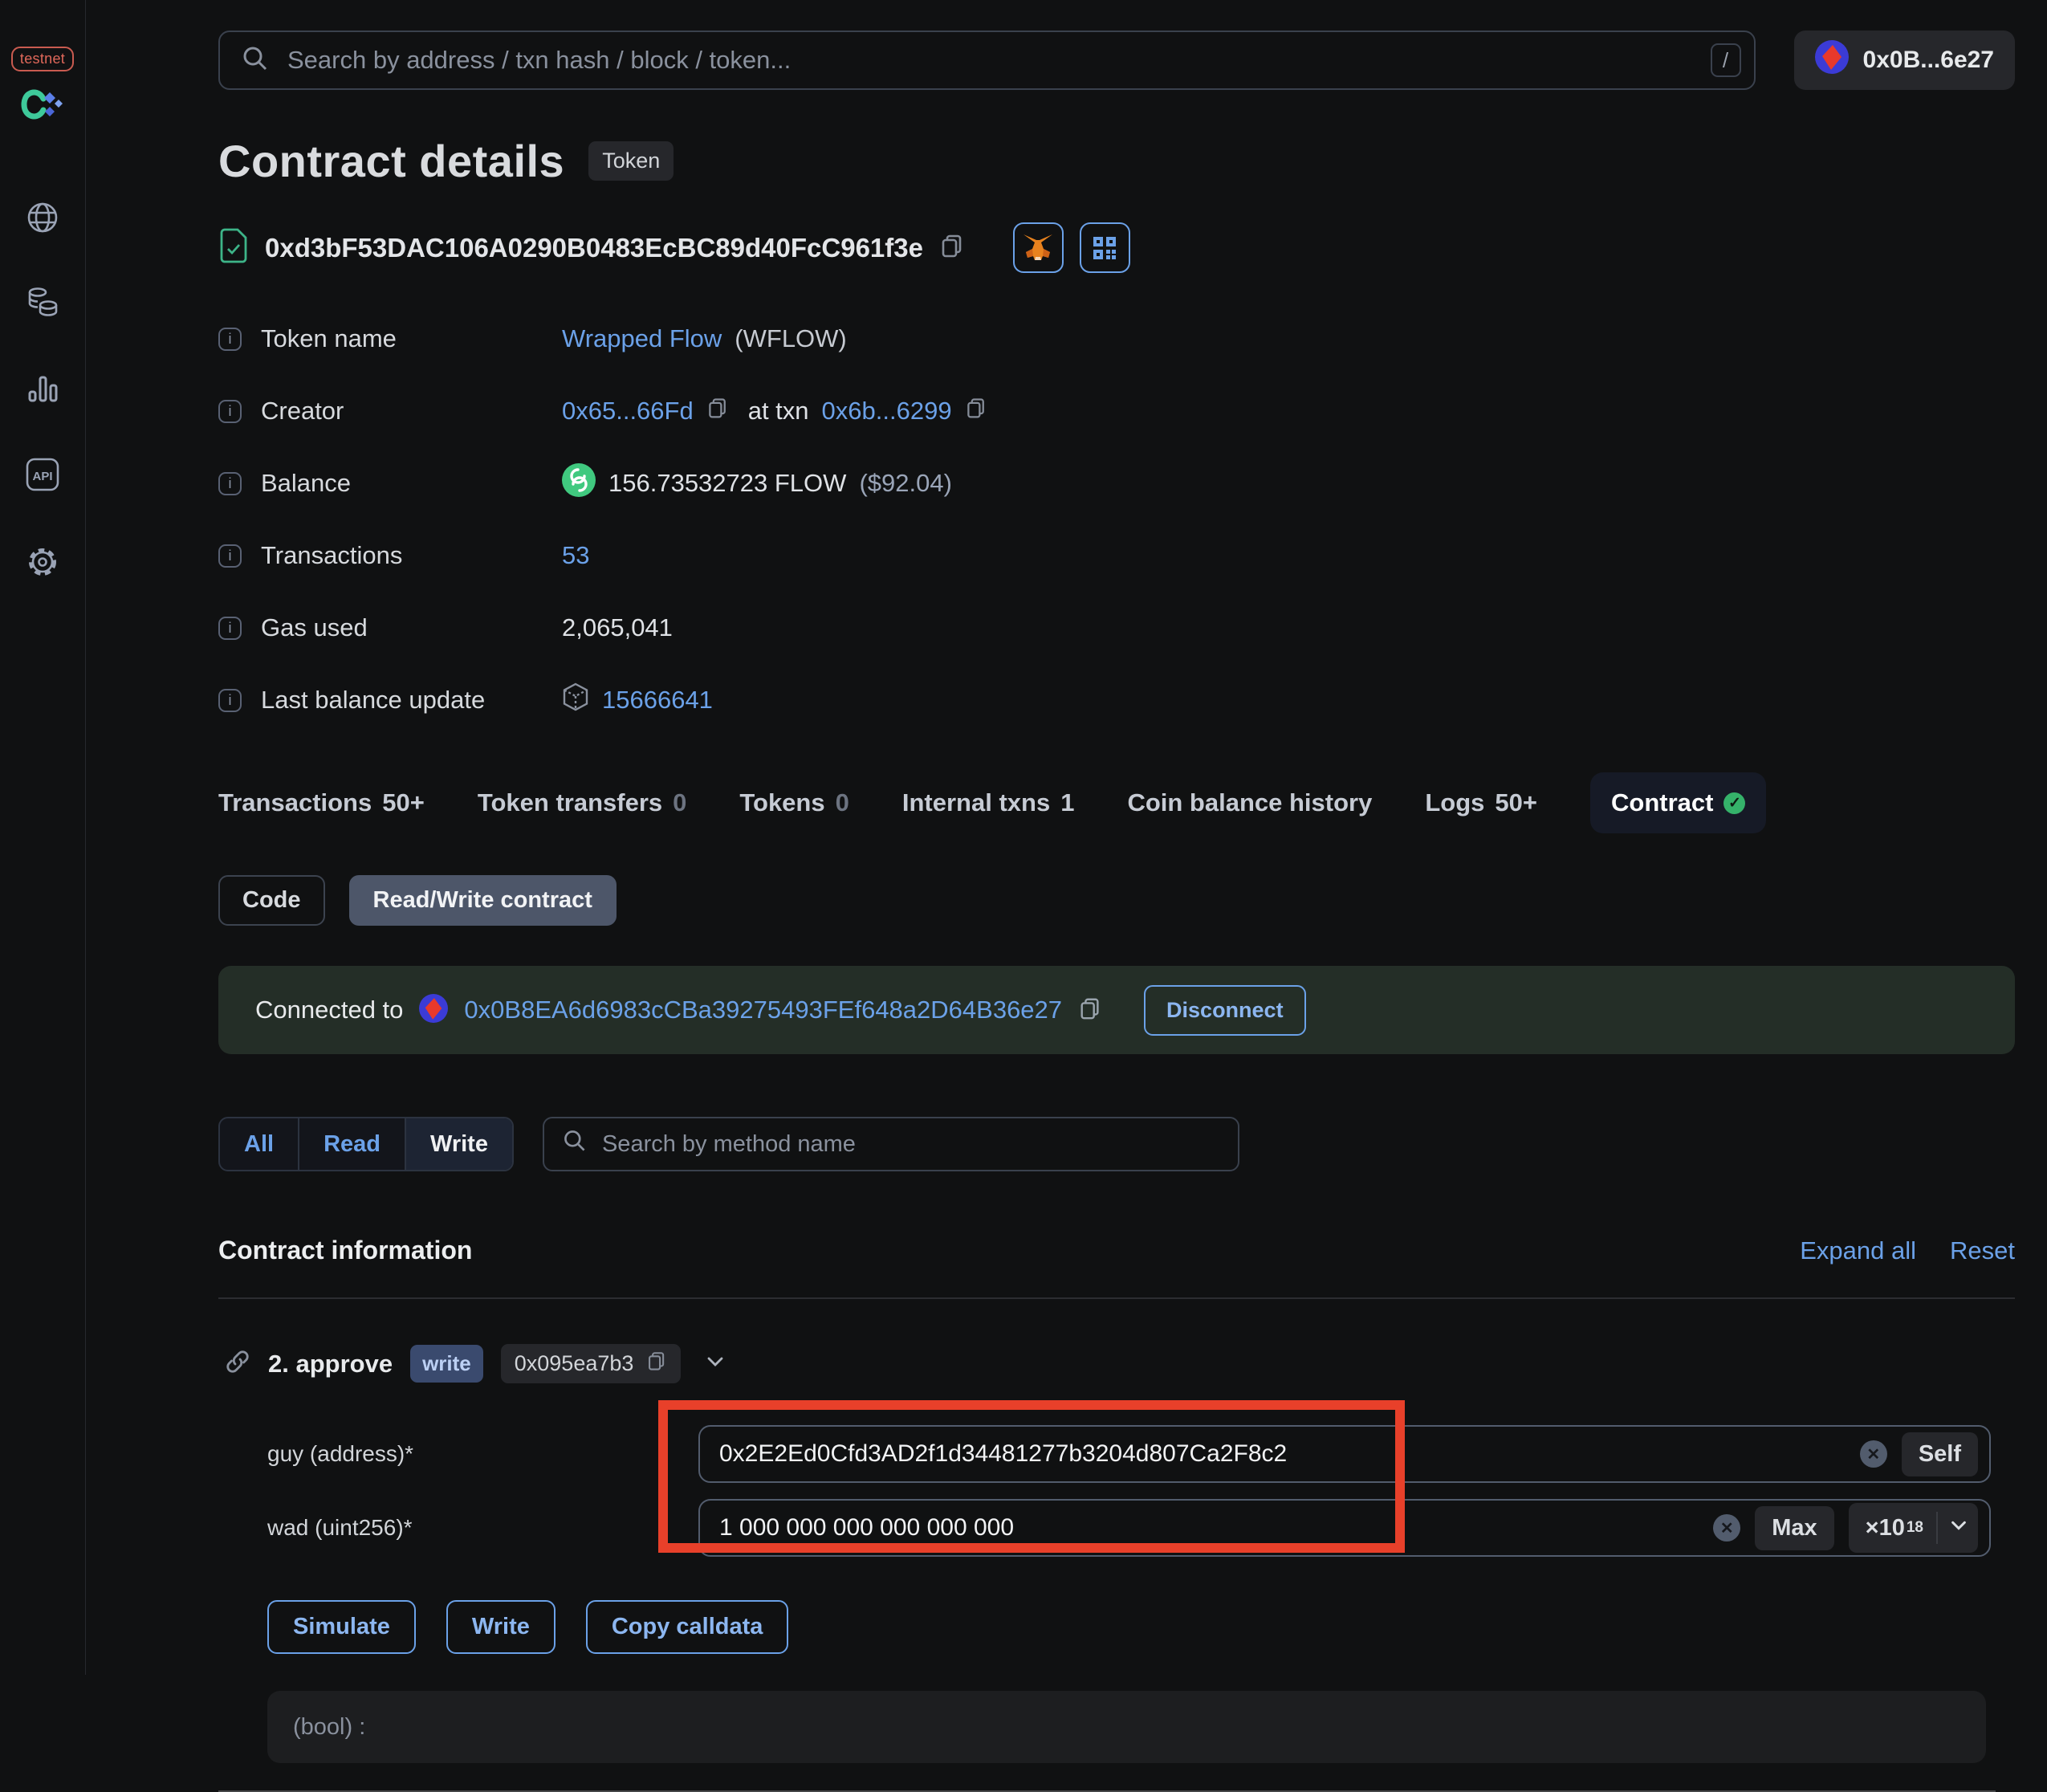 This screenshot has height=1792, width=2047. What do you see at coordinates (1116, 480) in the screenshot?
I see `info-row-balance: i Balance 156.73532723 FLOW ($92.04)` at bounding box center [1116, 480].